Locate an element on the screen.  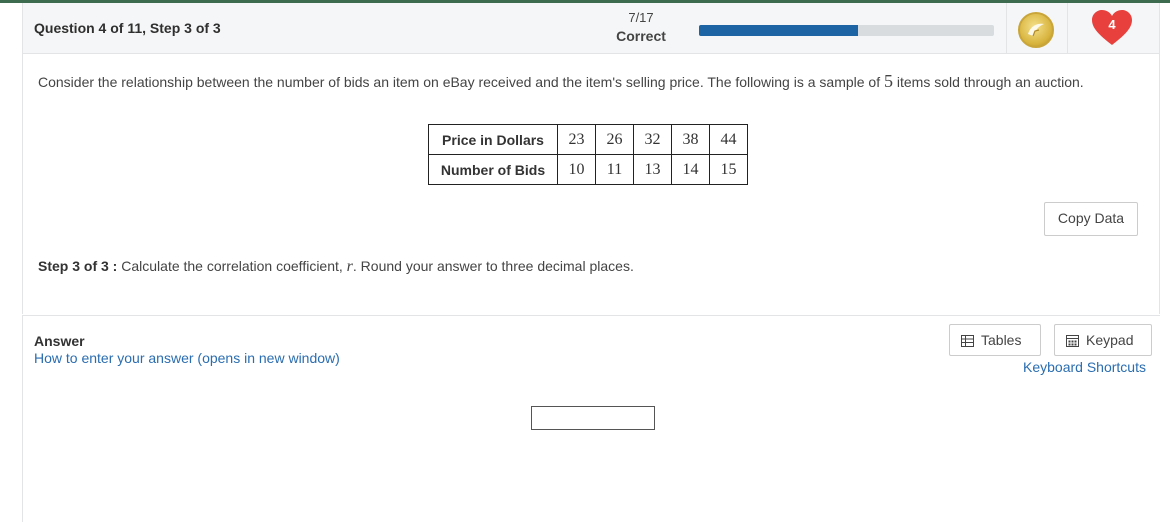
tables-button: Tables is located at coordinates (995, 340).